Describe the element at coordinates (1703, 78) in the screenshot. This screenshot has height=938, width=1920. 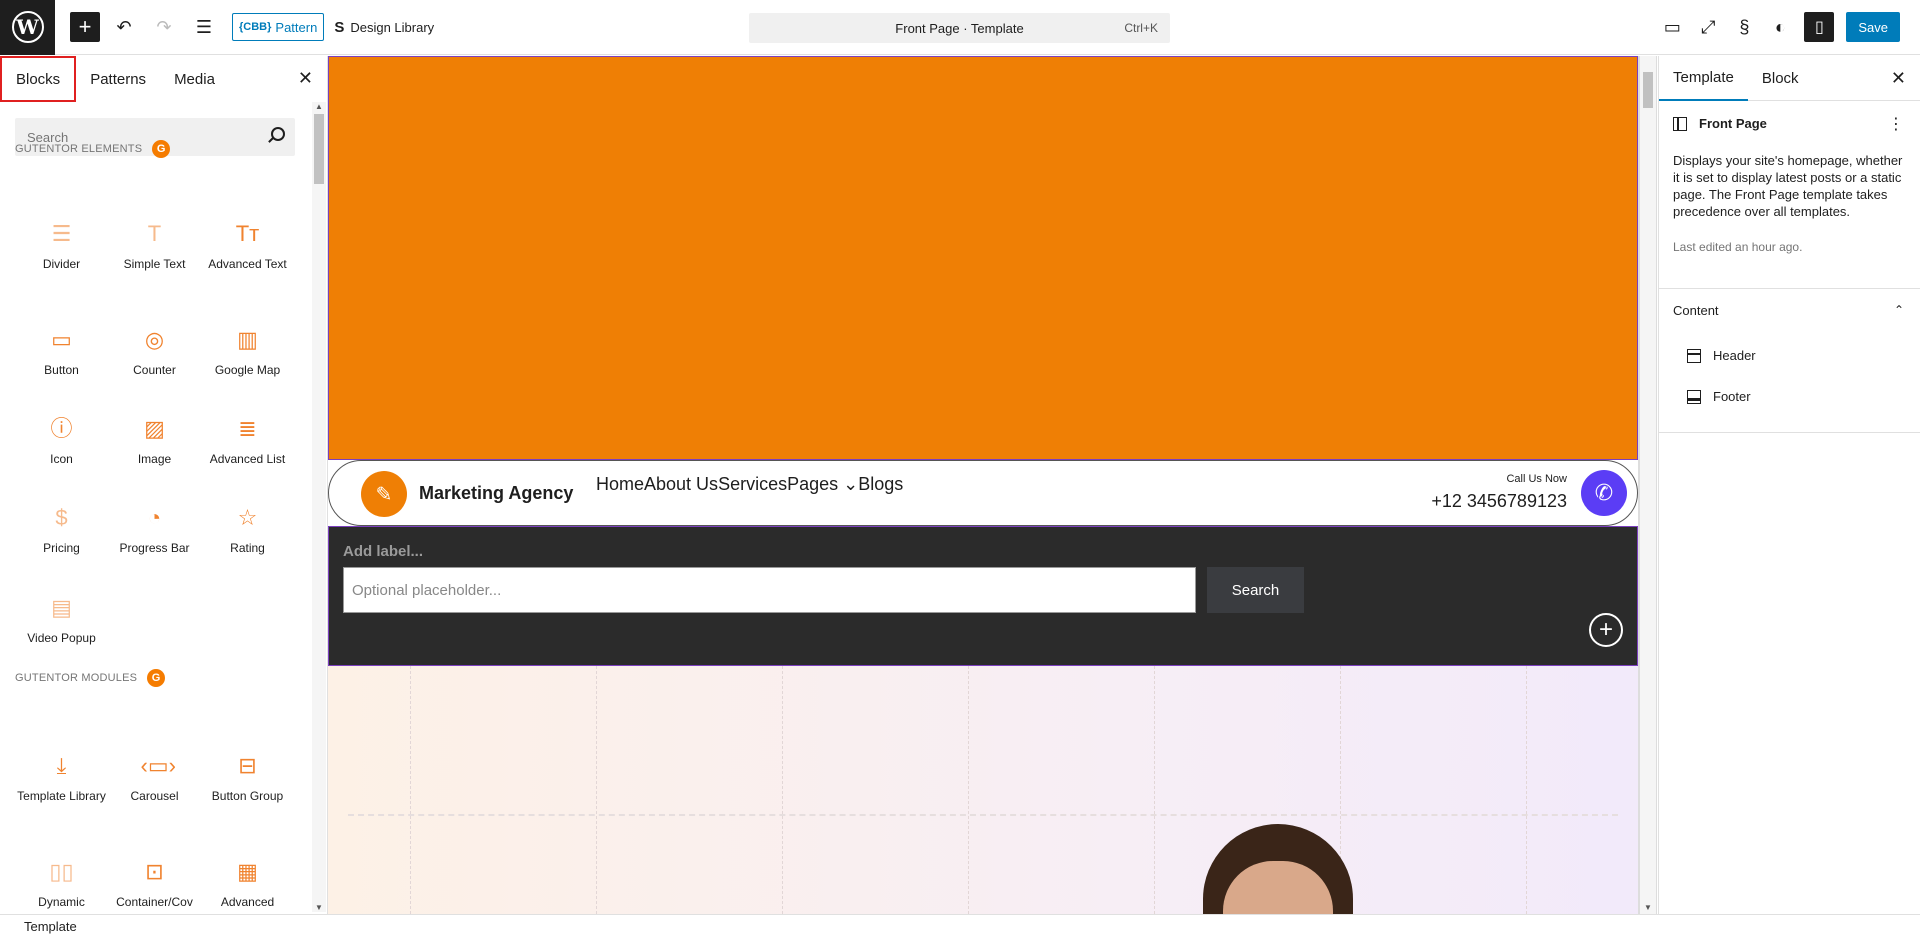
I see `tab-template: Template` at that location.